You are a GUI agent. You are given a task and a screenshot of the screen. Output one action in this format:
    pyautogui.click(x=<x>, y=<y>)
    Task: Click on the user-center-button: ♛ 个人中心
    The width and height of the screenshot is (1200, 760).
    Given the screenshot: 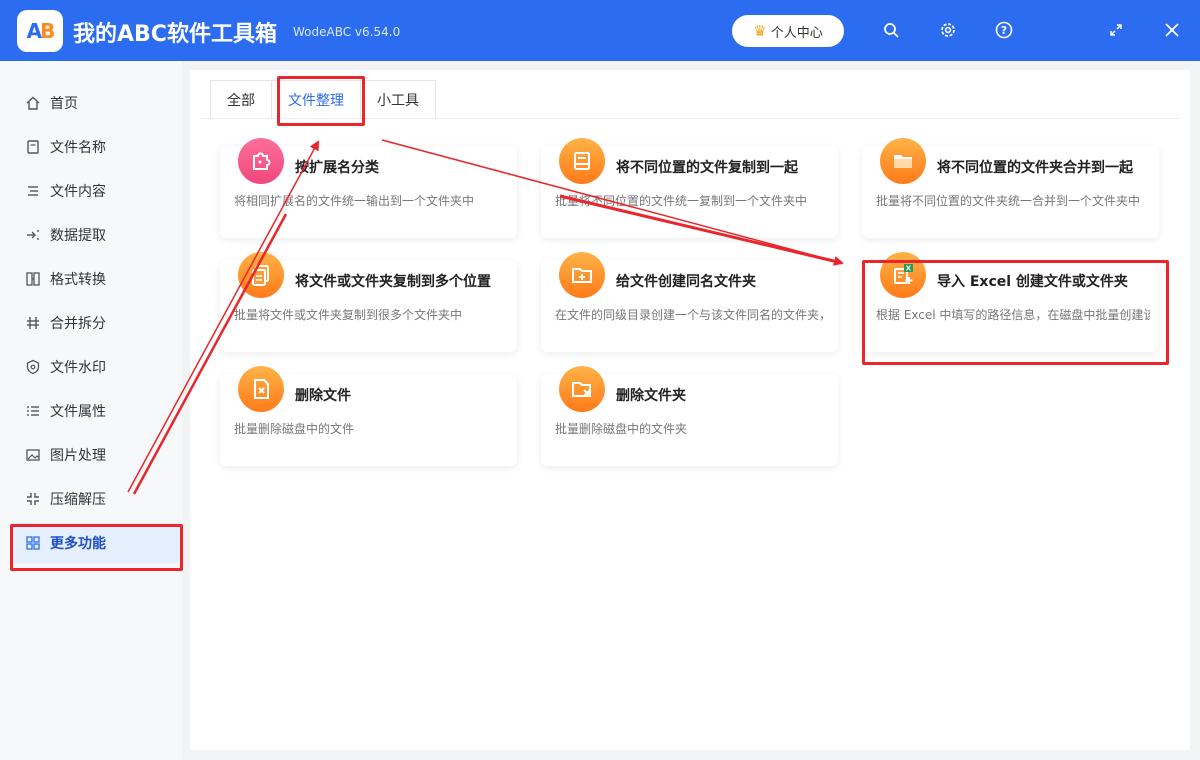 What is the action you would take?
    pyautogui.click(x=788, y=31)
    